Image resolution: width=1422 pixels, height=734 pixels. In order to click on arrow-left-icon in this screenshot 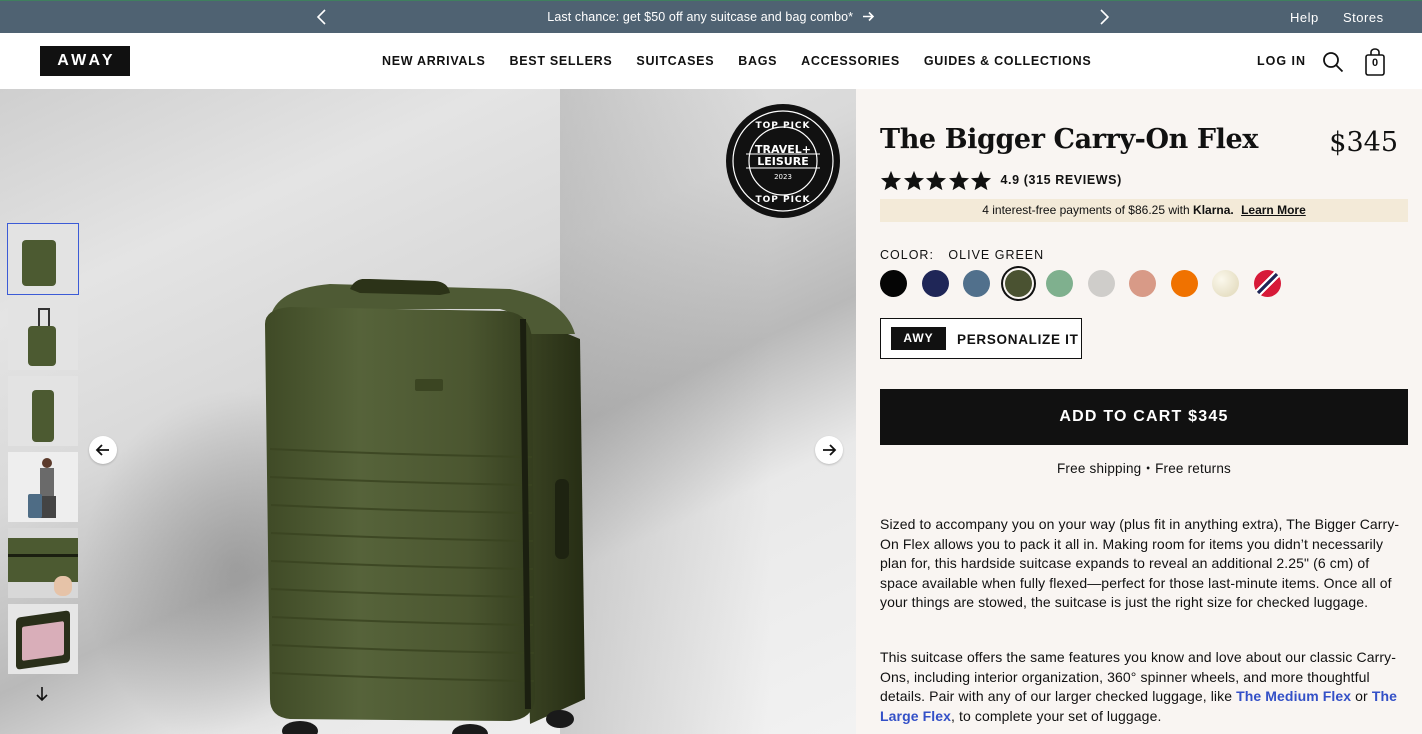, I will do `click(102, 450)`.